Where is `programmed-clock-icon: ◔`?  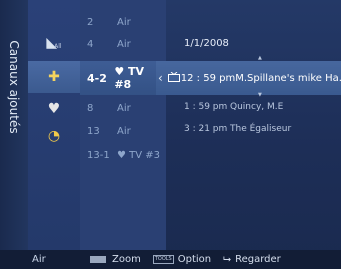
programmed-clock-icon: ◔ is located at coordinates (54, 136).